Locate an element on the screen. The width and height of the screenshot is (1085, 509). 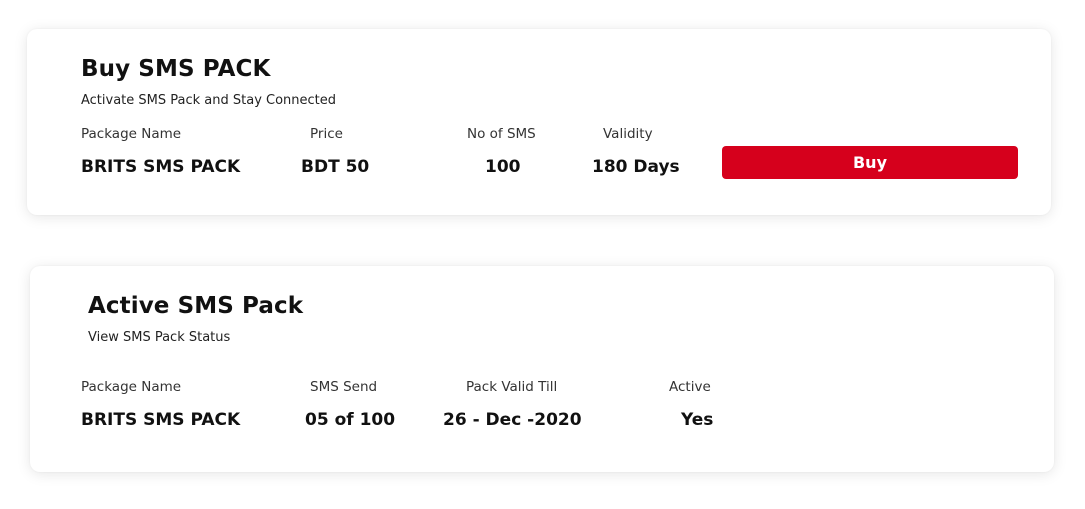
active-pack-subtitle: View SMS Pack Status is located at coordinates (159, 337).